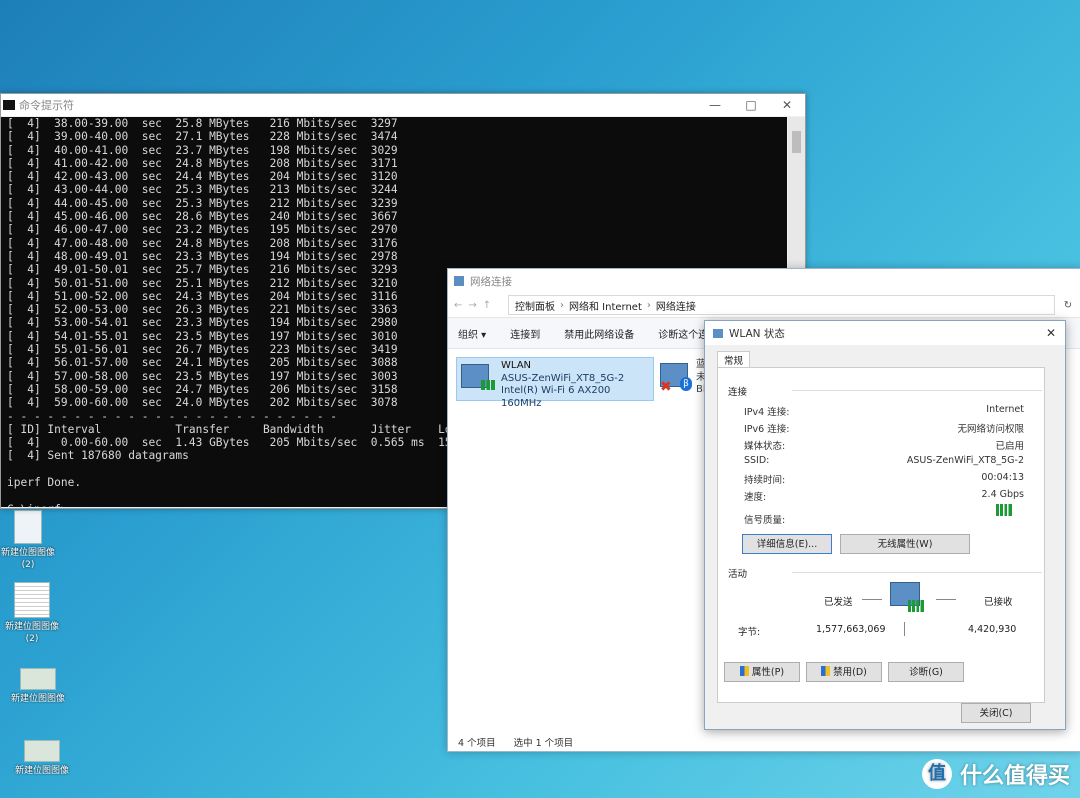  I want to click on row-value: ASUS-ZenWiFi_XT8_5G-2, so click(965, 460).